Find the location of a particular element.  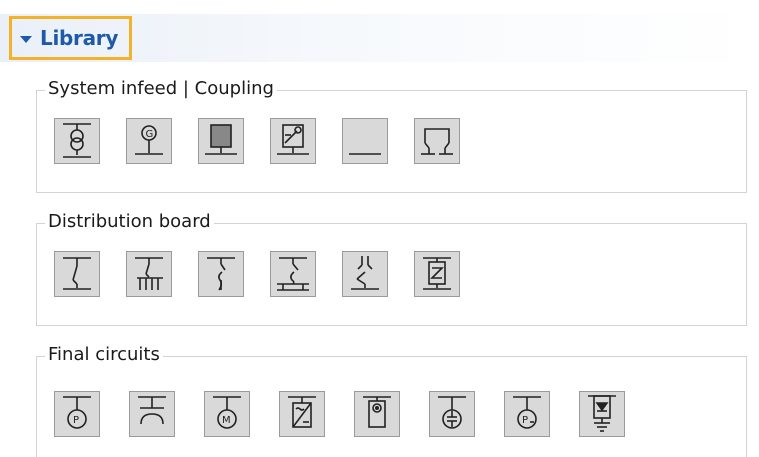

multi-consumer-button is located at coordinates (152, 414).